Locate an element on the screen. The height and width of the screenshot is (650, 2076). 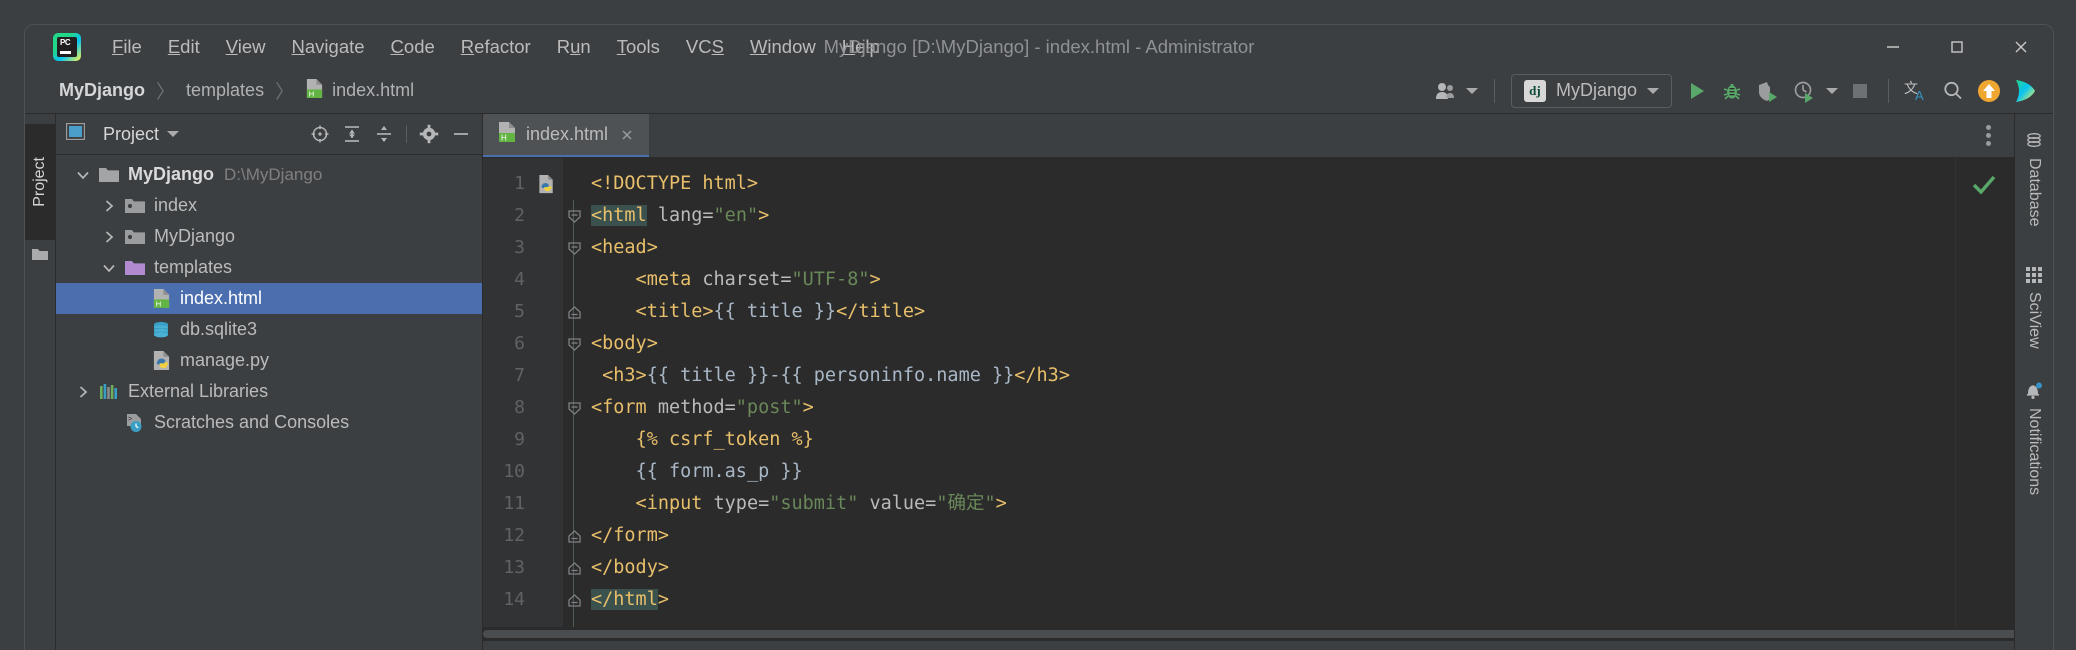
menu-item-refactor: Refactor is located at coordinates (496, 47).